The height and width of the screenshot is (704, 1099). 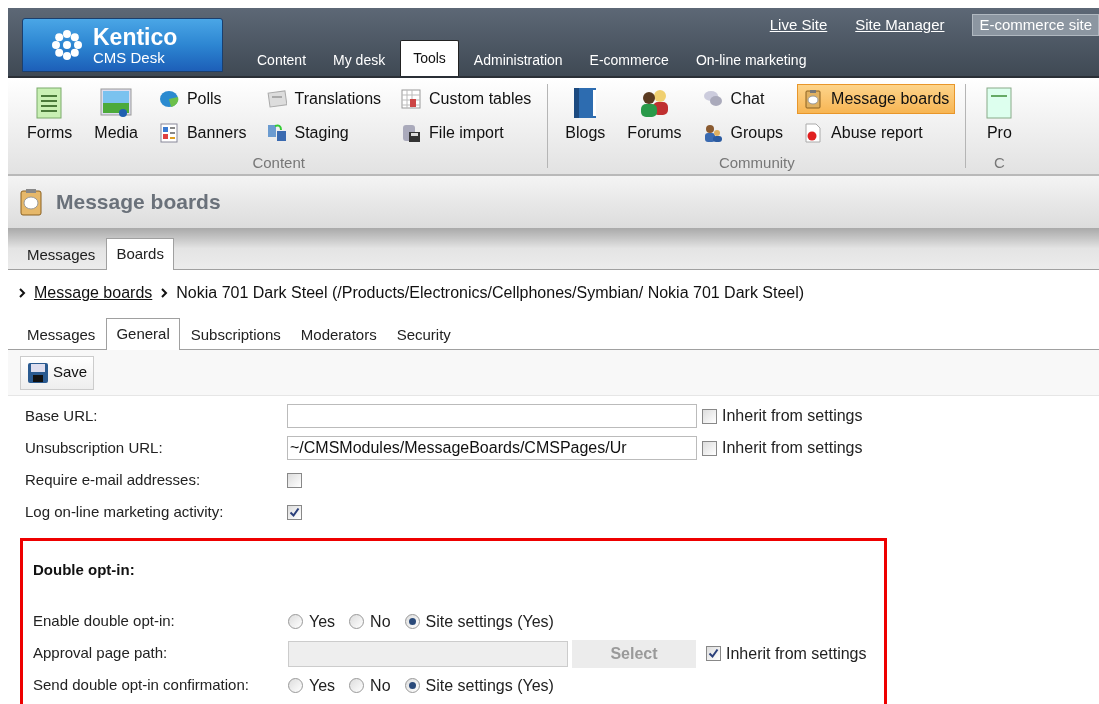 What do you see at coordinates (276, 133) in the screenshot?
I see `computers-icon` at bounding box center [276, 133].